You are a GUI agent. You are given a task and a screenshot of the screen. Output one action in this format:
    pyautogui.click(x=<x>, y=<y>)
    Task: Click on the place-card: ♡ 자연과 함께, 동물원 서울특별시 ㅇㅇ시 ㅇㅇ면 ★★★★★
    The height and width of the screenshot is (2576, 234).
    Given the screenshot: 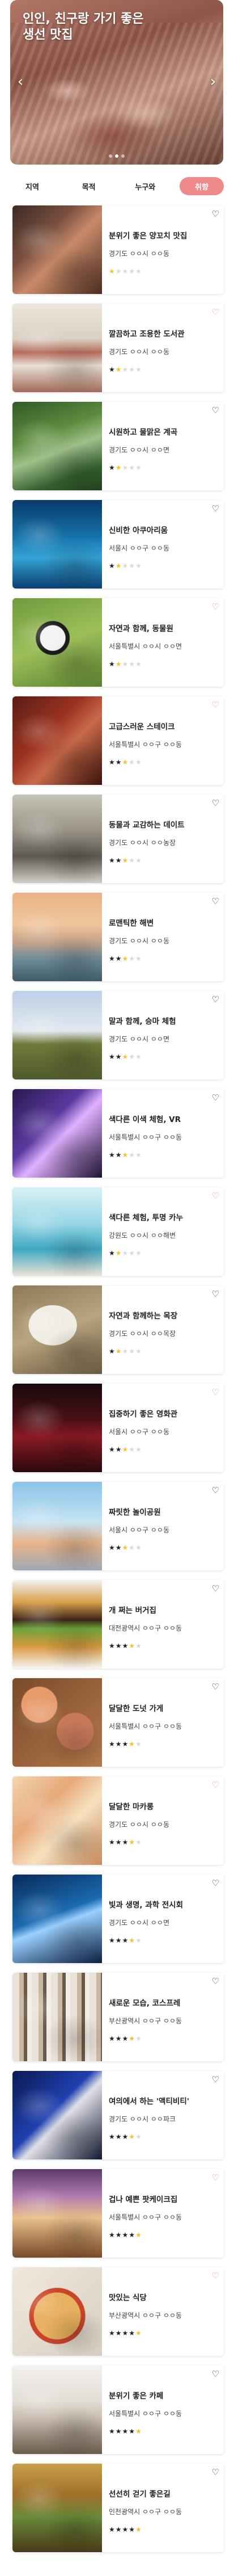 What is the action you would take?
    pyautogui.click(x=118, y=642)
    